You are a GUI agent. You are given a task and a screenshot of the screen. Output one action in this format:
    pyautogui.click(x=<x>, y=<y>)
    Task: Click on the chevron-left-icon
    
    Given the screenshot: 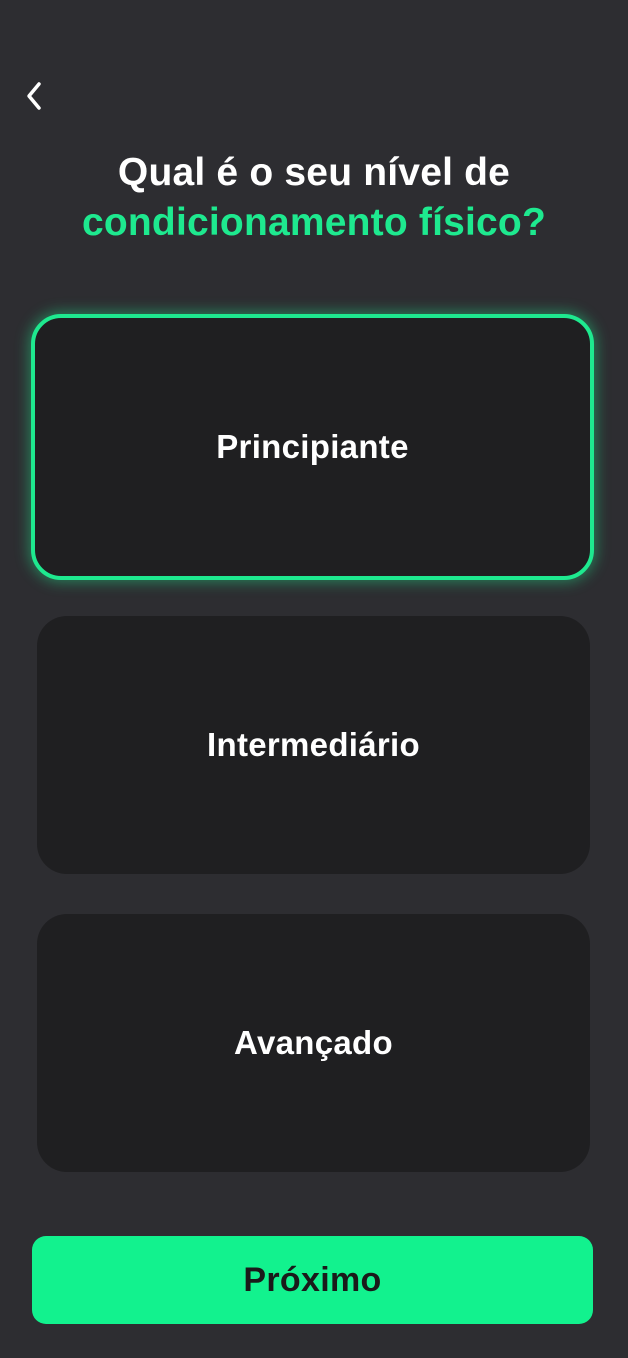 What is the action you would take?
    pyautogui.click(x=34, y=98)
    